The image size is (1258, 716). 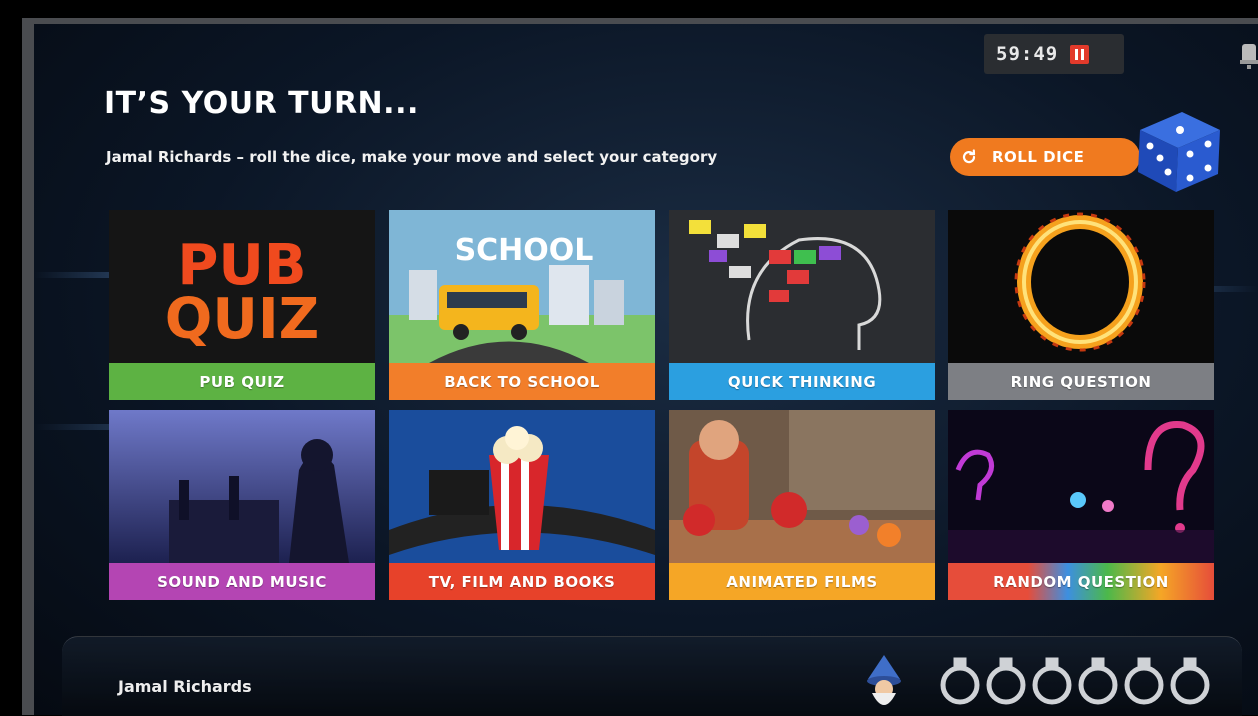 I want to click on neon-question-marks-art, so click(x=1081, y=486).